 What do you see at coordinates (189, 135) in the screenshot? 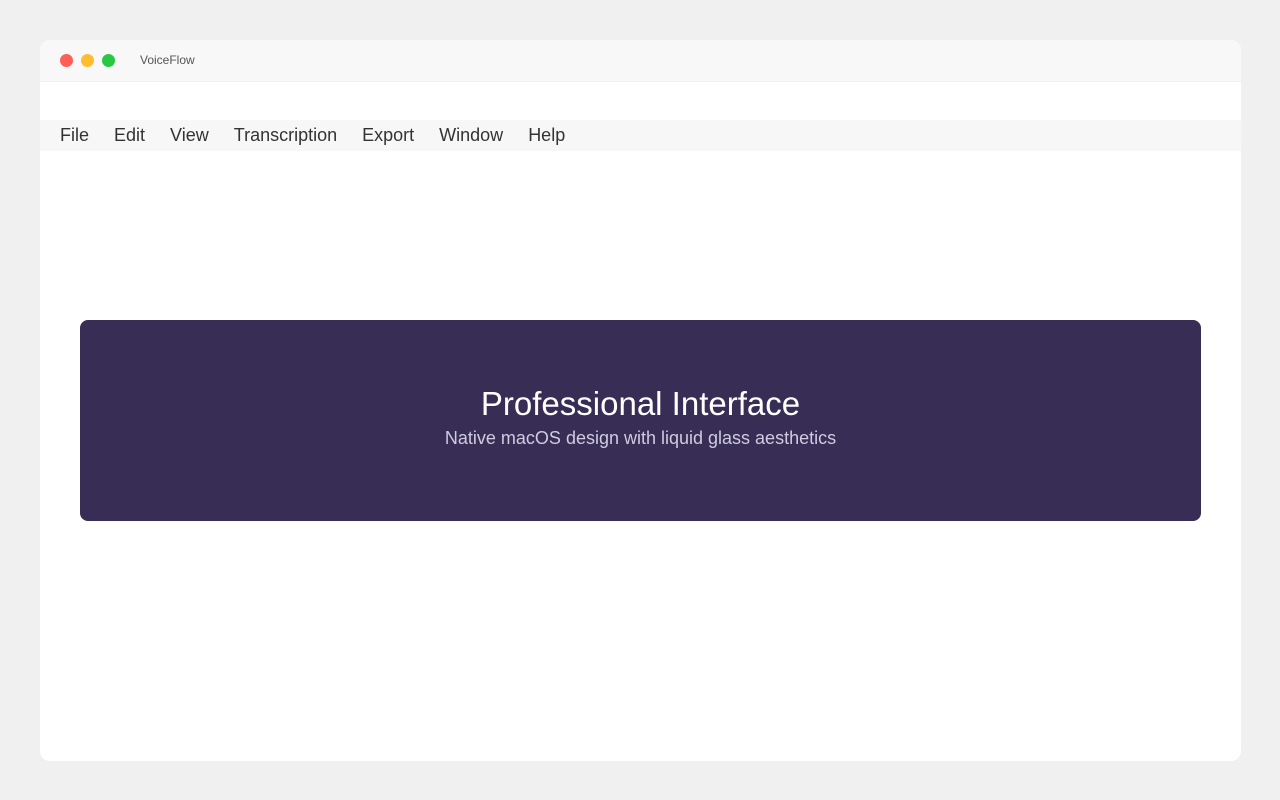
I see `menu-item-view: View` at bounding box center [189, 135].